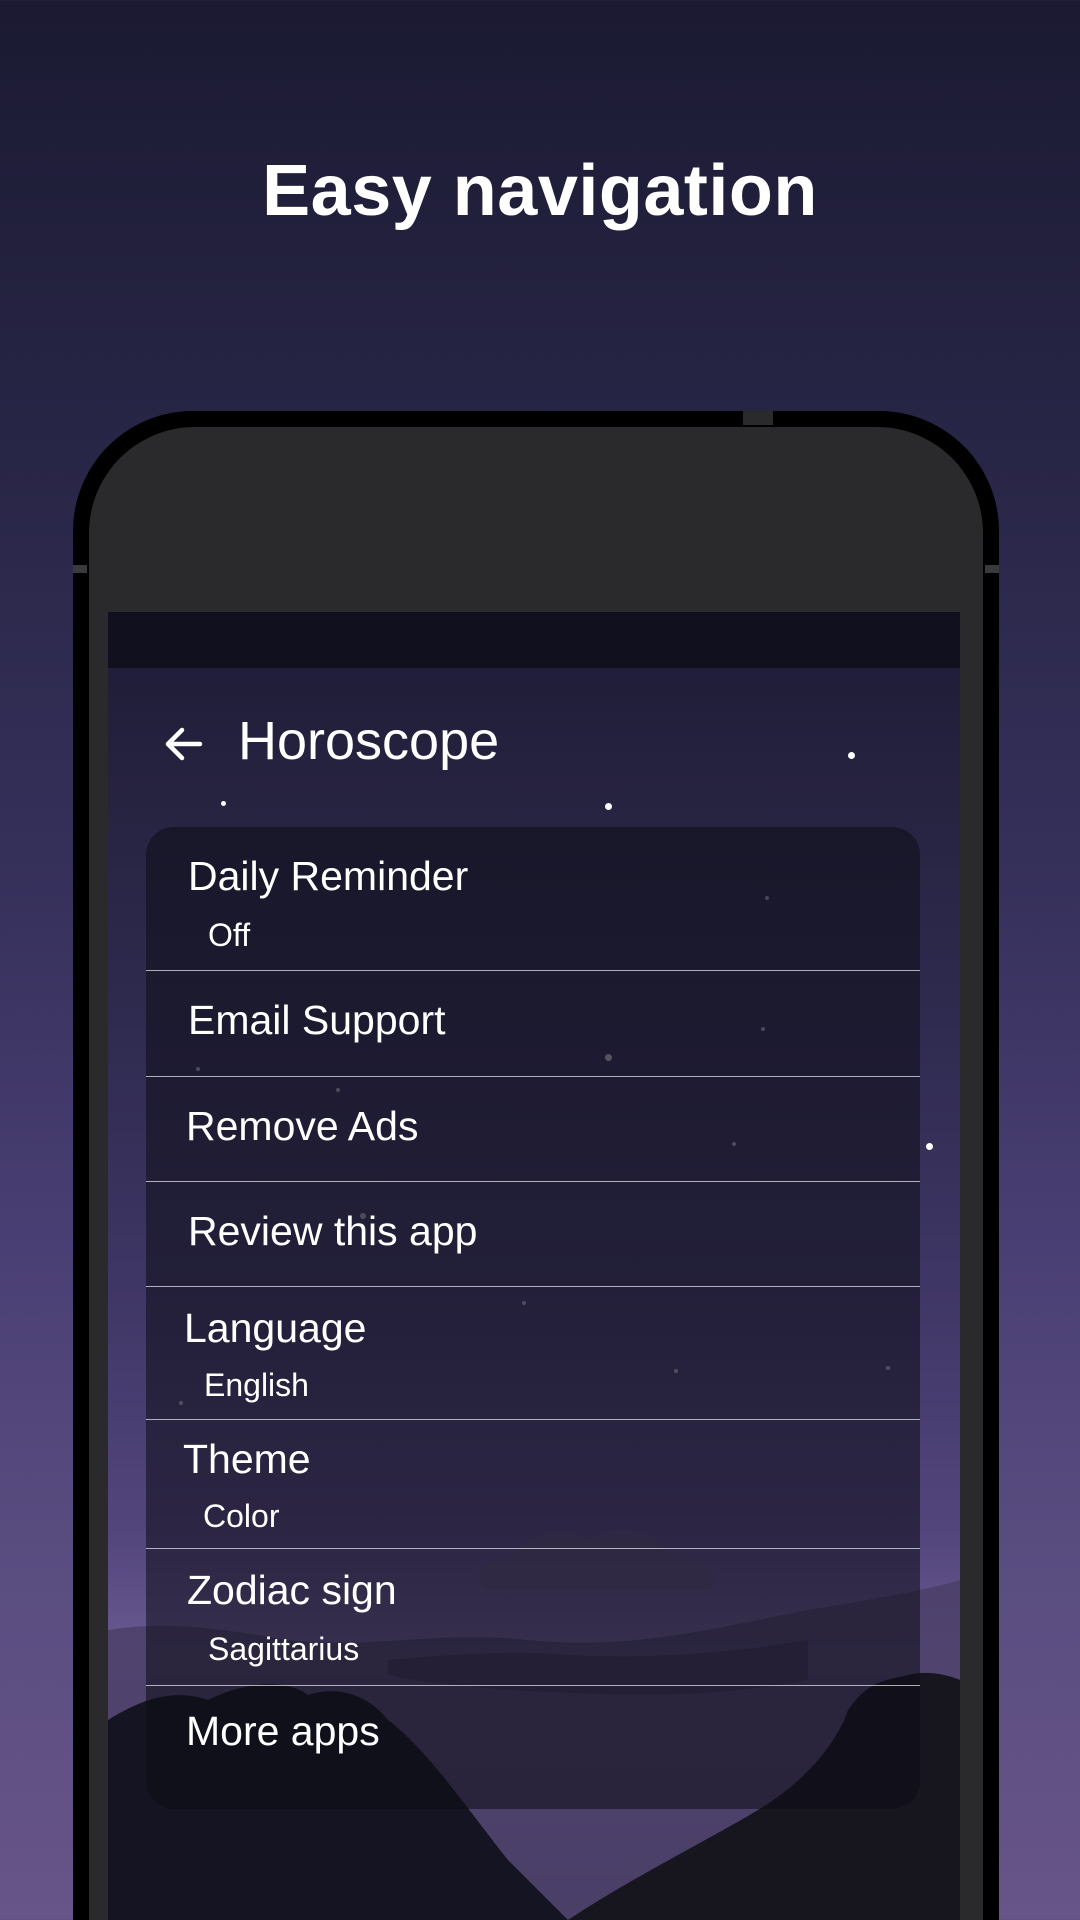 The width and height of the screenshot is (1080, 1920). Describe the element at coordinates (369, 741) in the screenshot. I see `page-title: Horoscope` at that location.